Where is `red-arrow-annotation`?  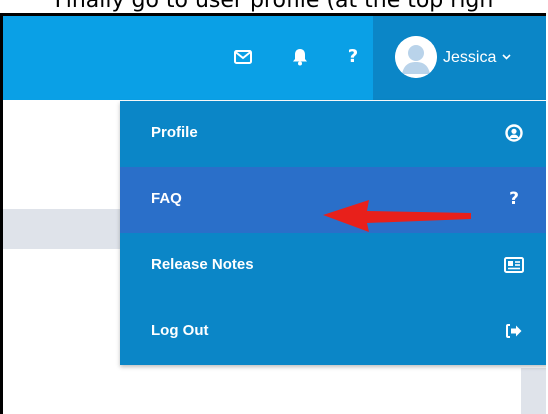
red-arrow-annotation is located at coordinates (397, 216).